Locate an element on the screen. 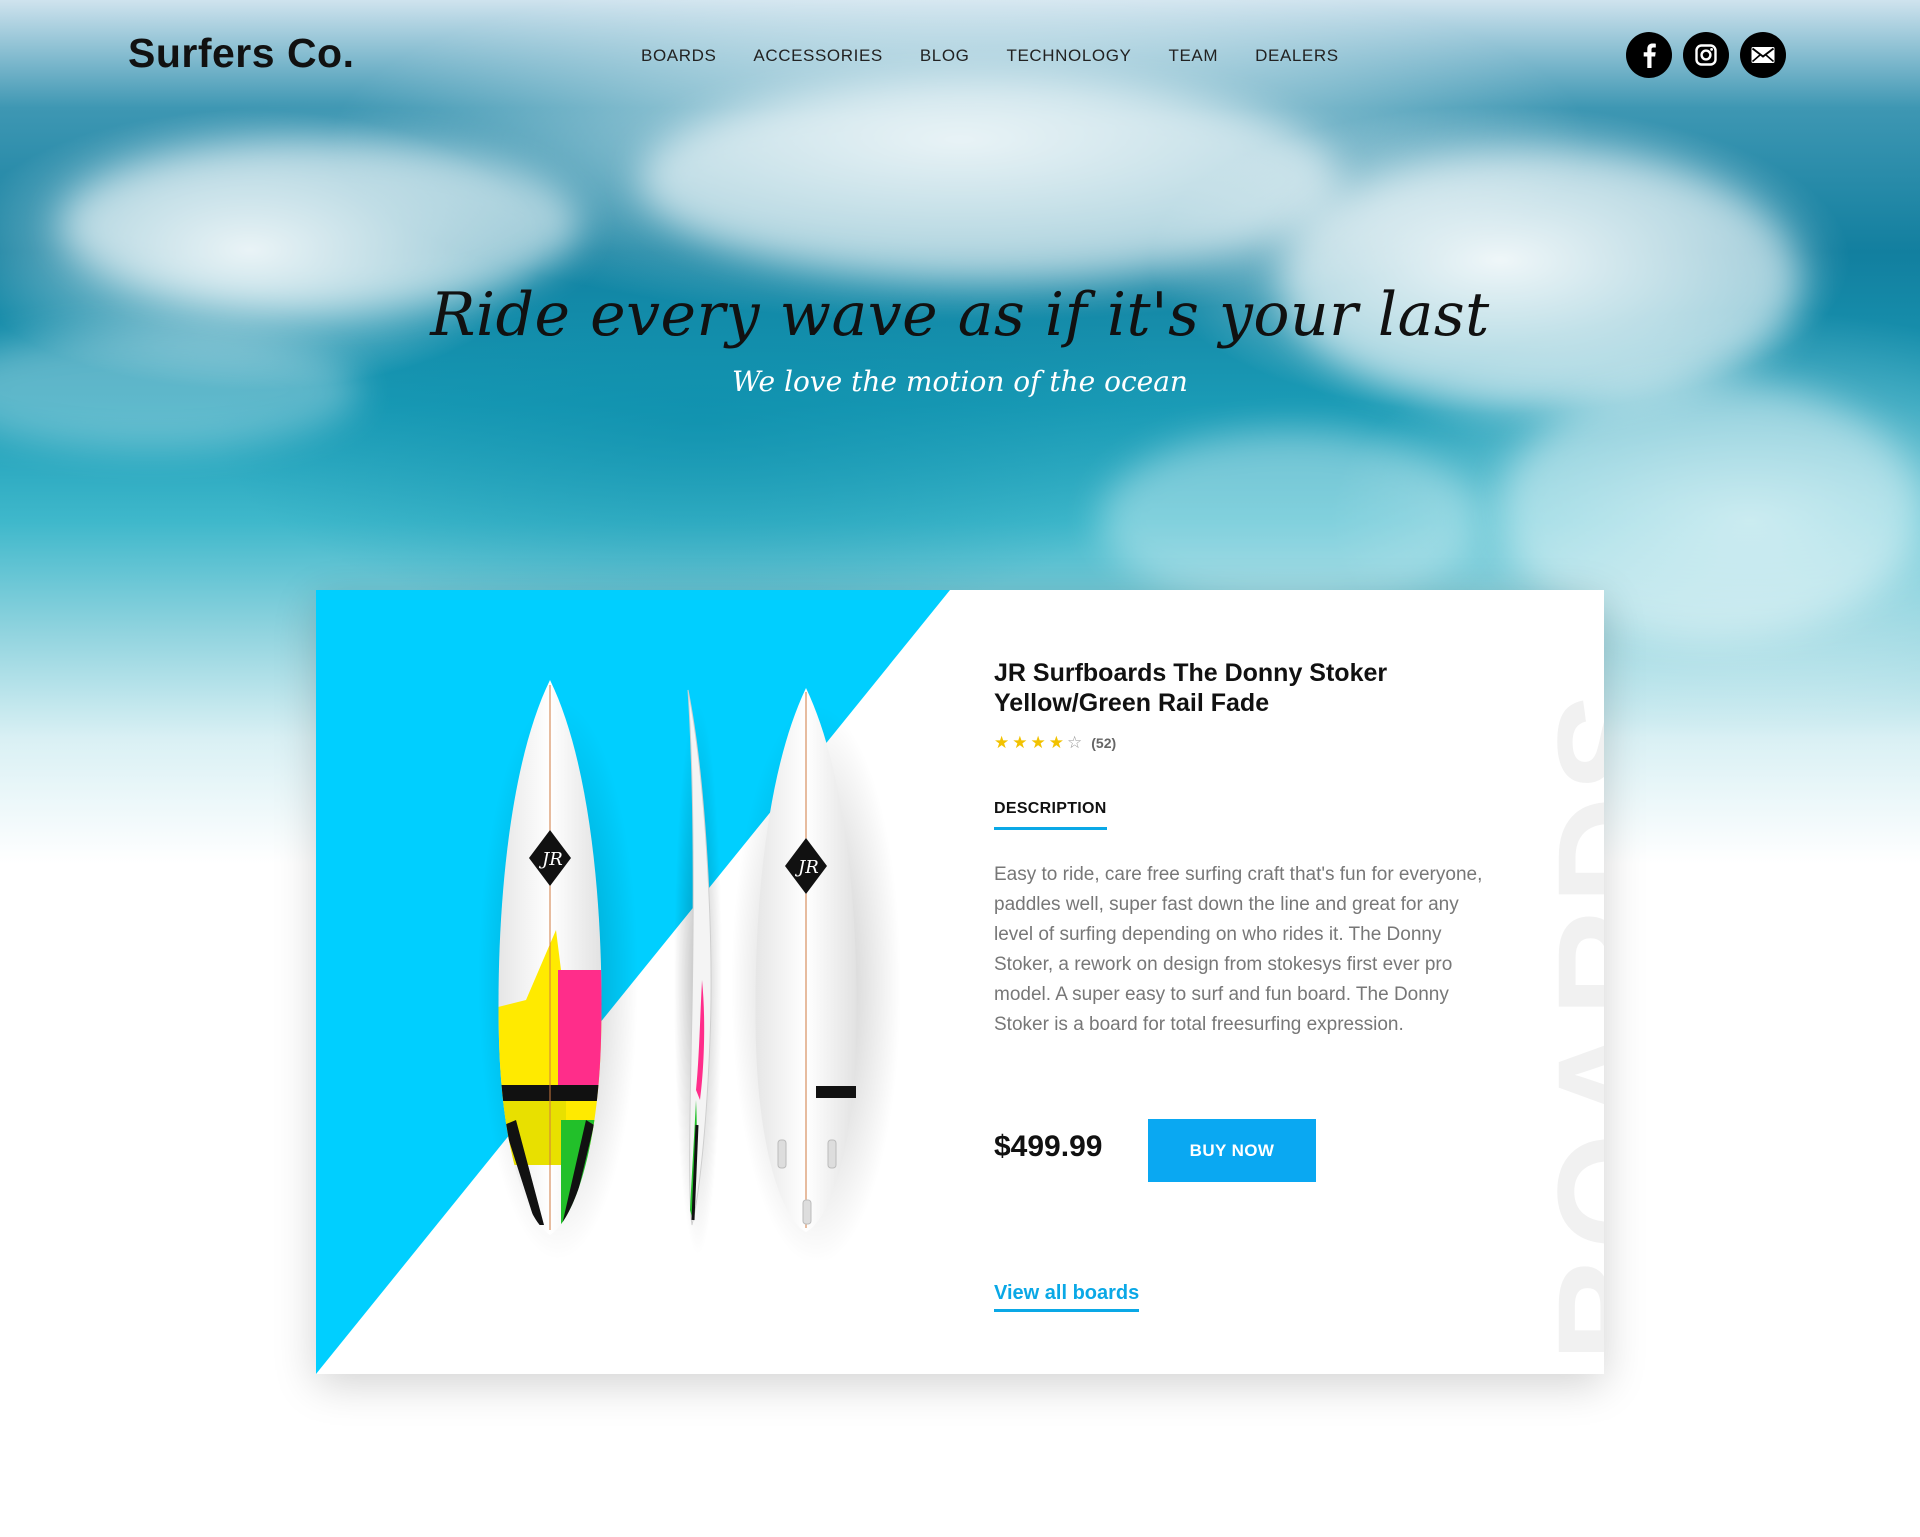 The height and width of the screenshot is (1537, 1920). boards-watermark: BOARDS is located at coordinates (1565, 1024).